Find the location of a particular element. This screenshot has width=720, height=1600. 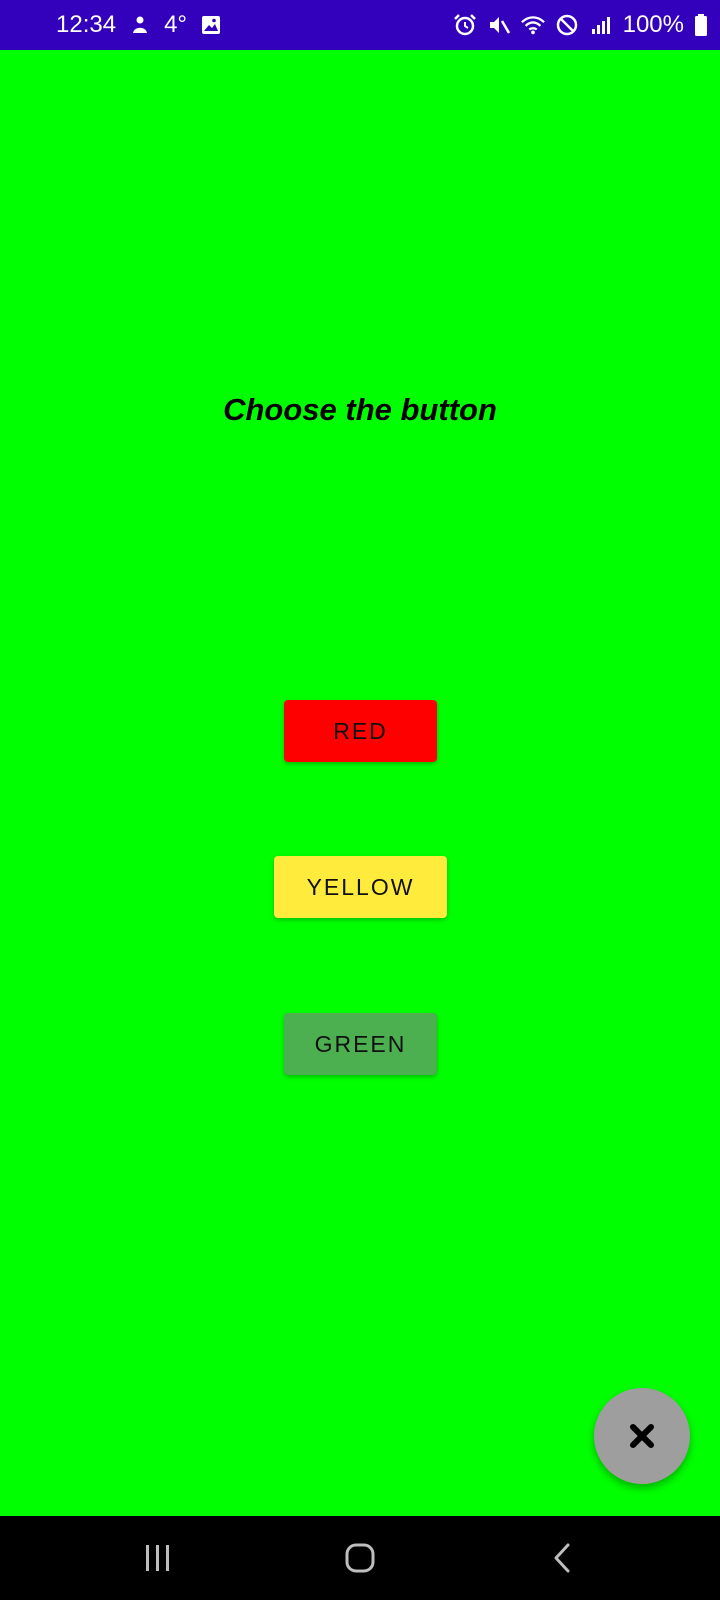

do-not-disturb-icon is located at coordinates (567, 25).